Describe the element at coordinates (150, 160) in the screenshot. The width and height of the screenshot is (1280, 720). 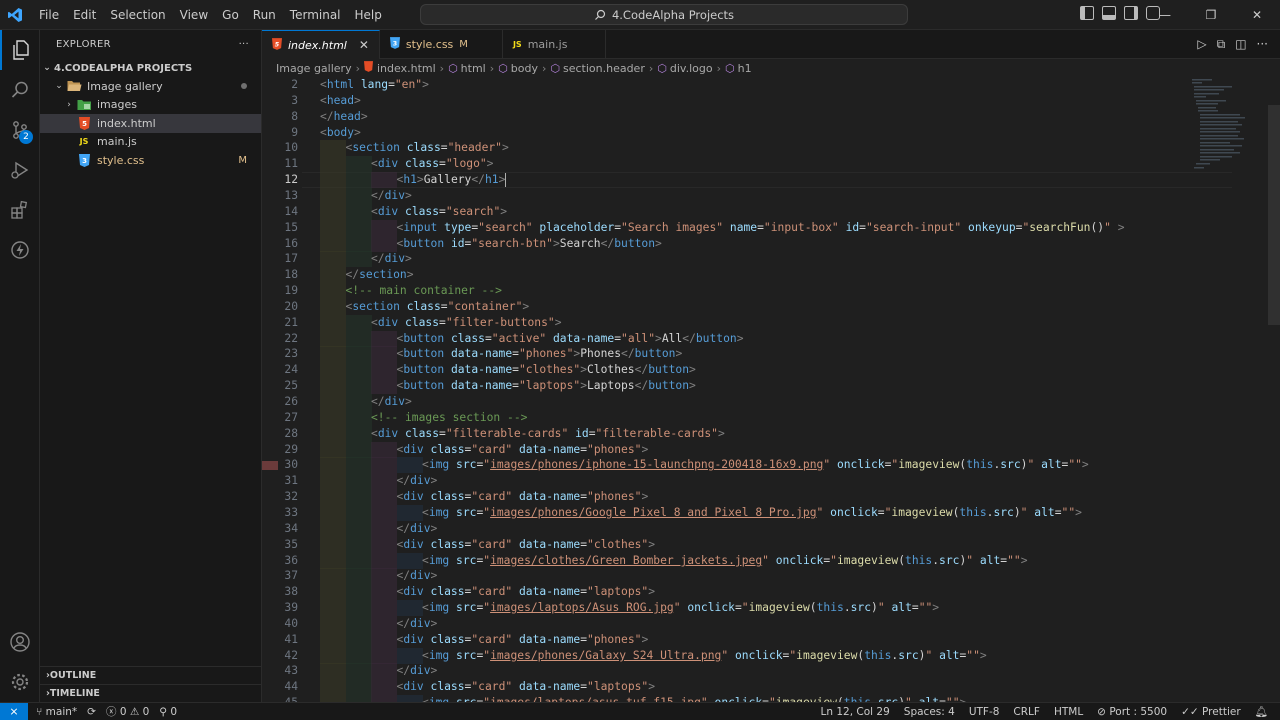
I see `tree-item-style-css: 3 style.css M` at that location.